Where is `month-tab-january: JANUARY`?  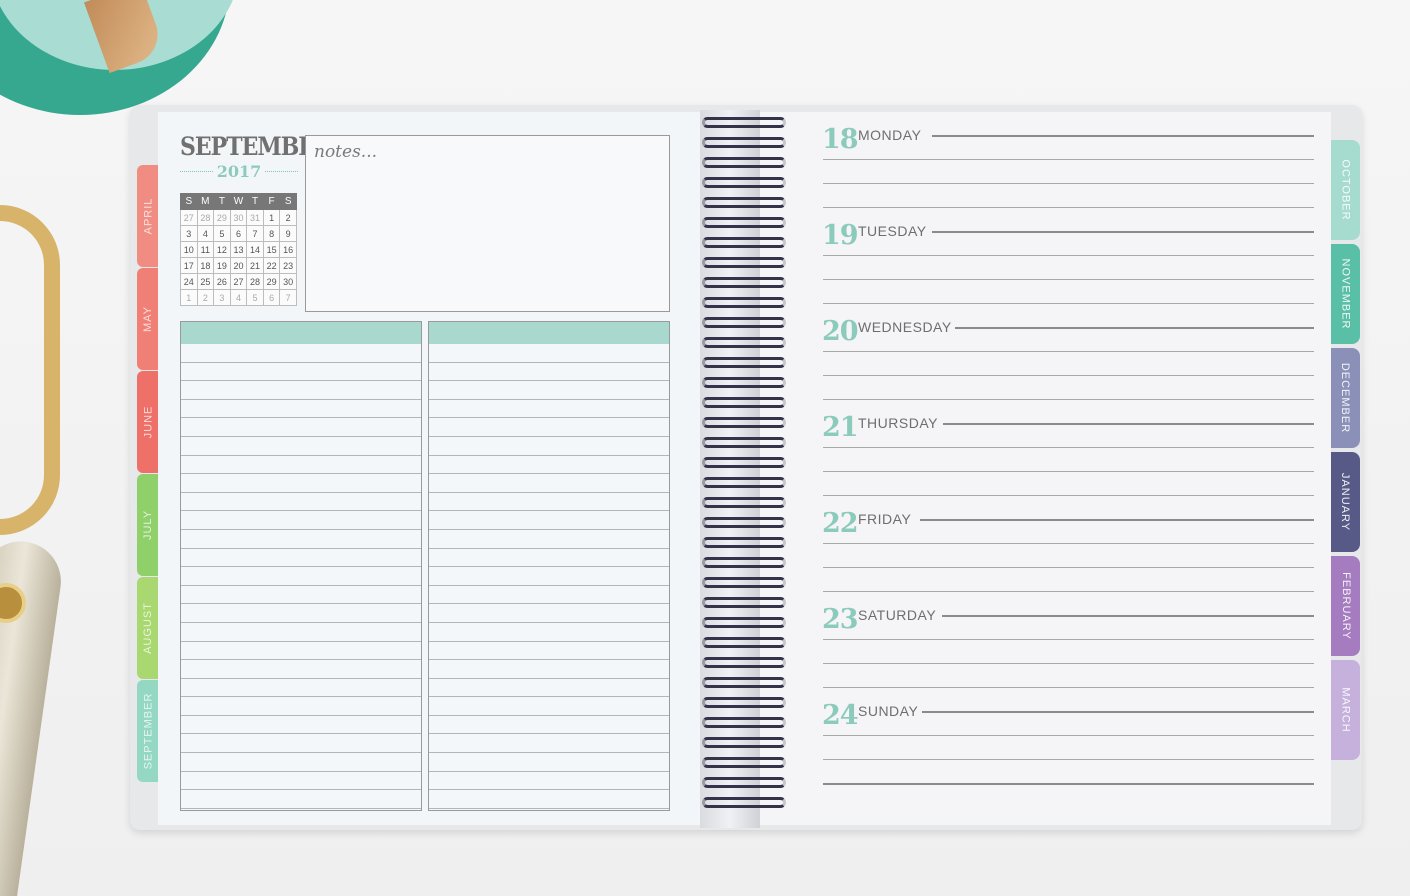 month-tab-january: JANUARY is located at coordinates (1345, 502).